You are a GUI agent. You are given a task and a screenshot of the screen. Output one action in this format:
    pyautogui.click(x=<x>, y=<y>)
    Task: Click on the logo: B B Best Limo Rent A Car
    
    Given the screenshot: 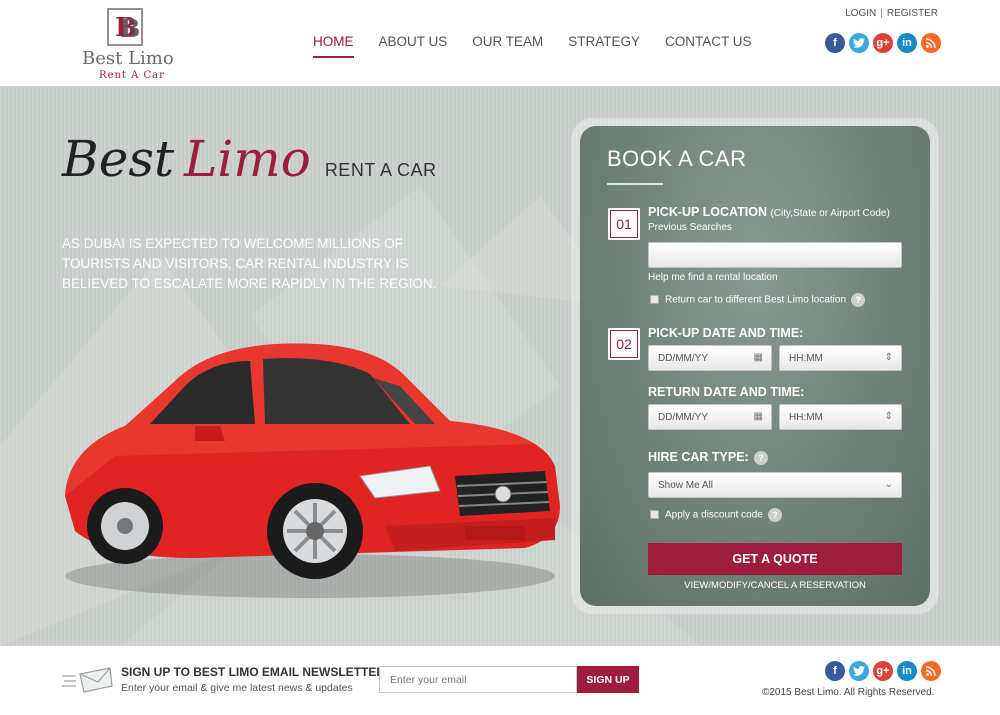 What is the action you would take?
    pyautogui.click(x=132, y=44)
    